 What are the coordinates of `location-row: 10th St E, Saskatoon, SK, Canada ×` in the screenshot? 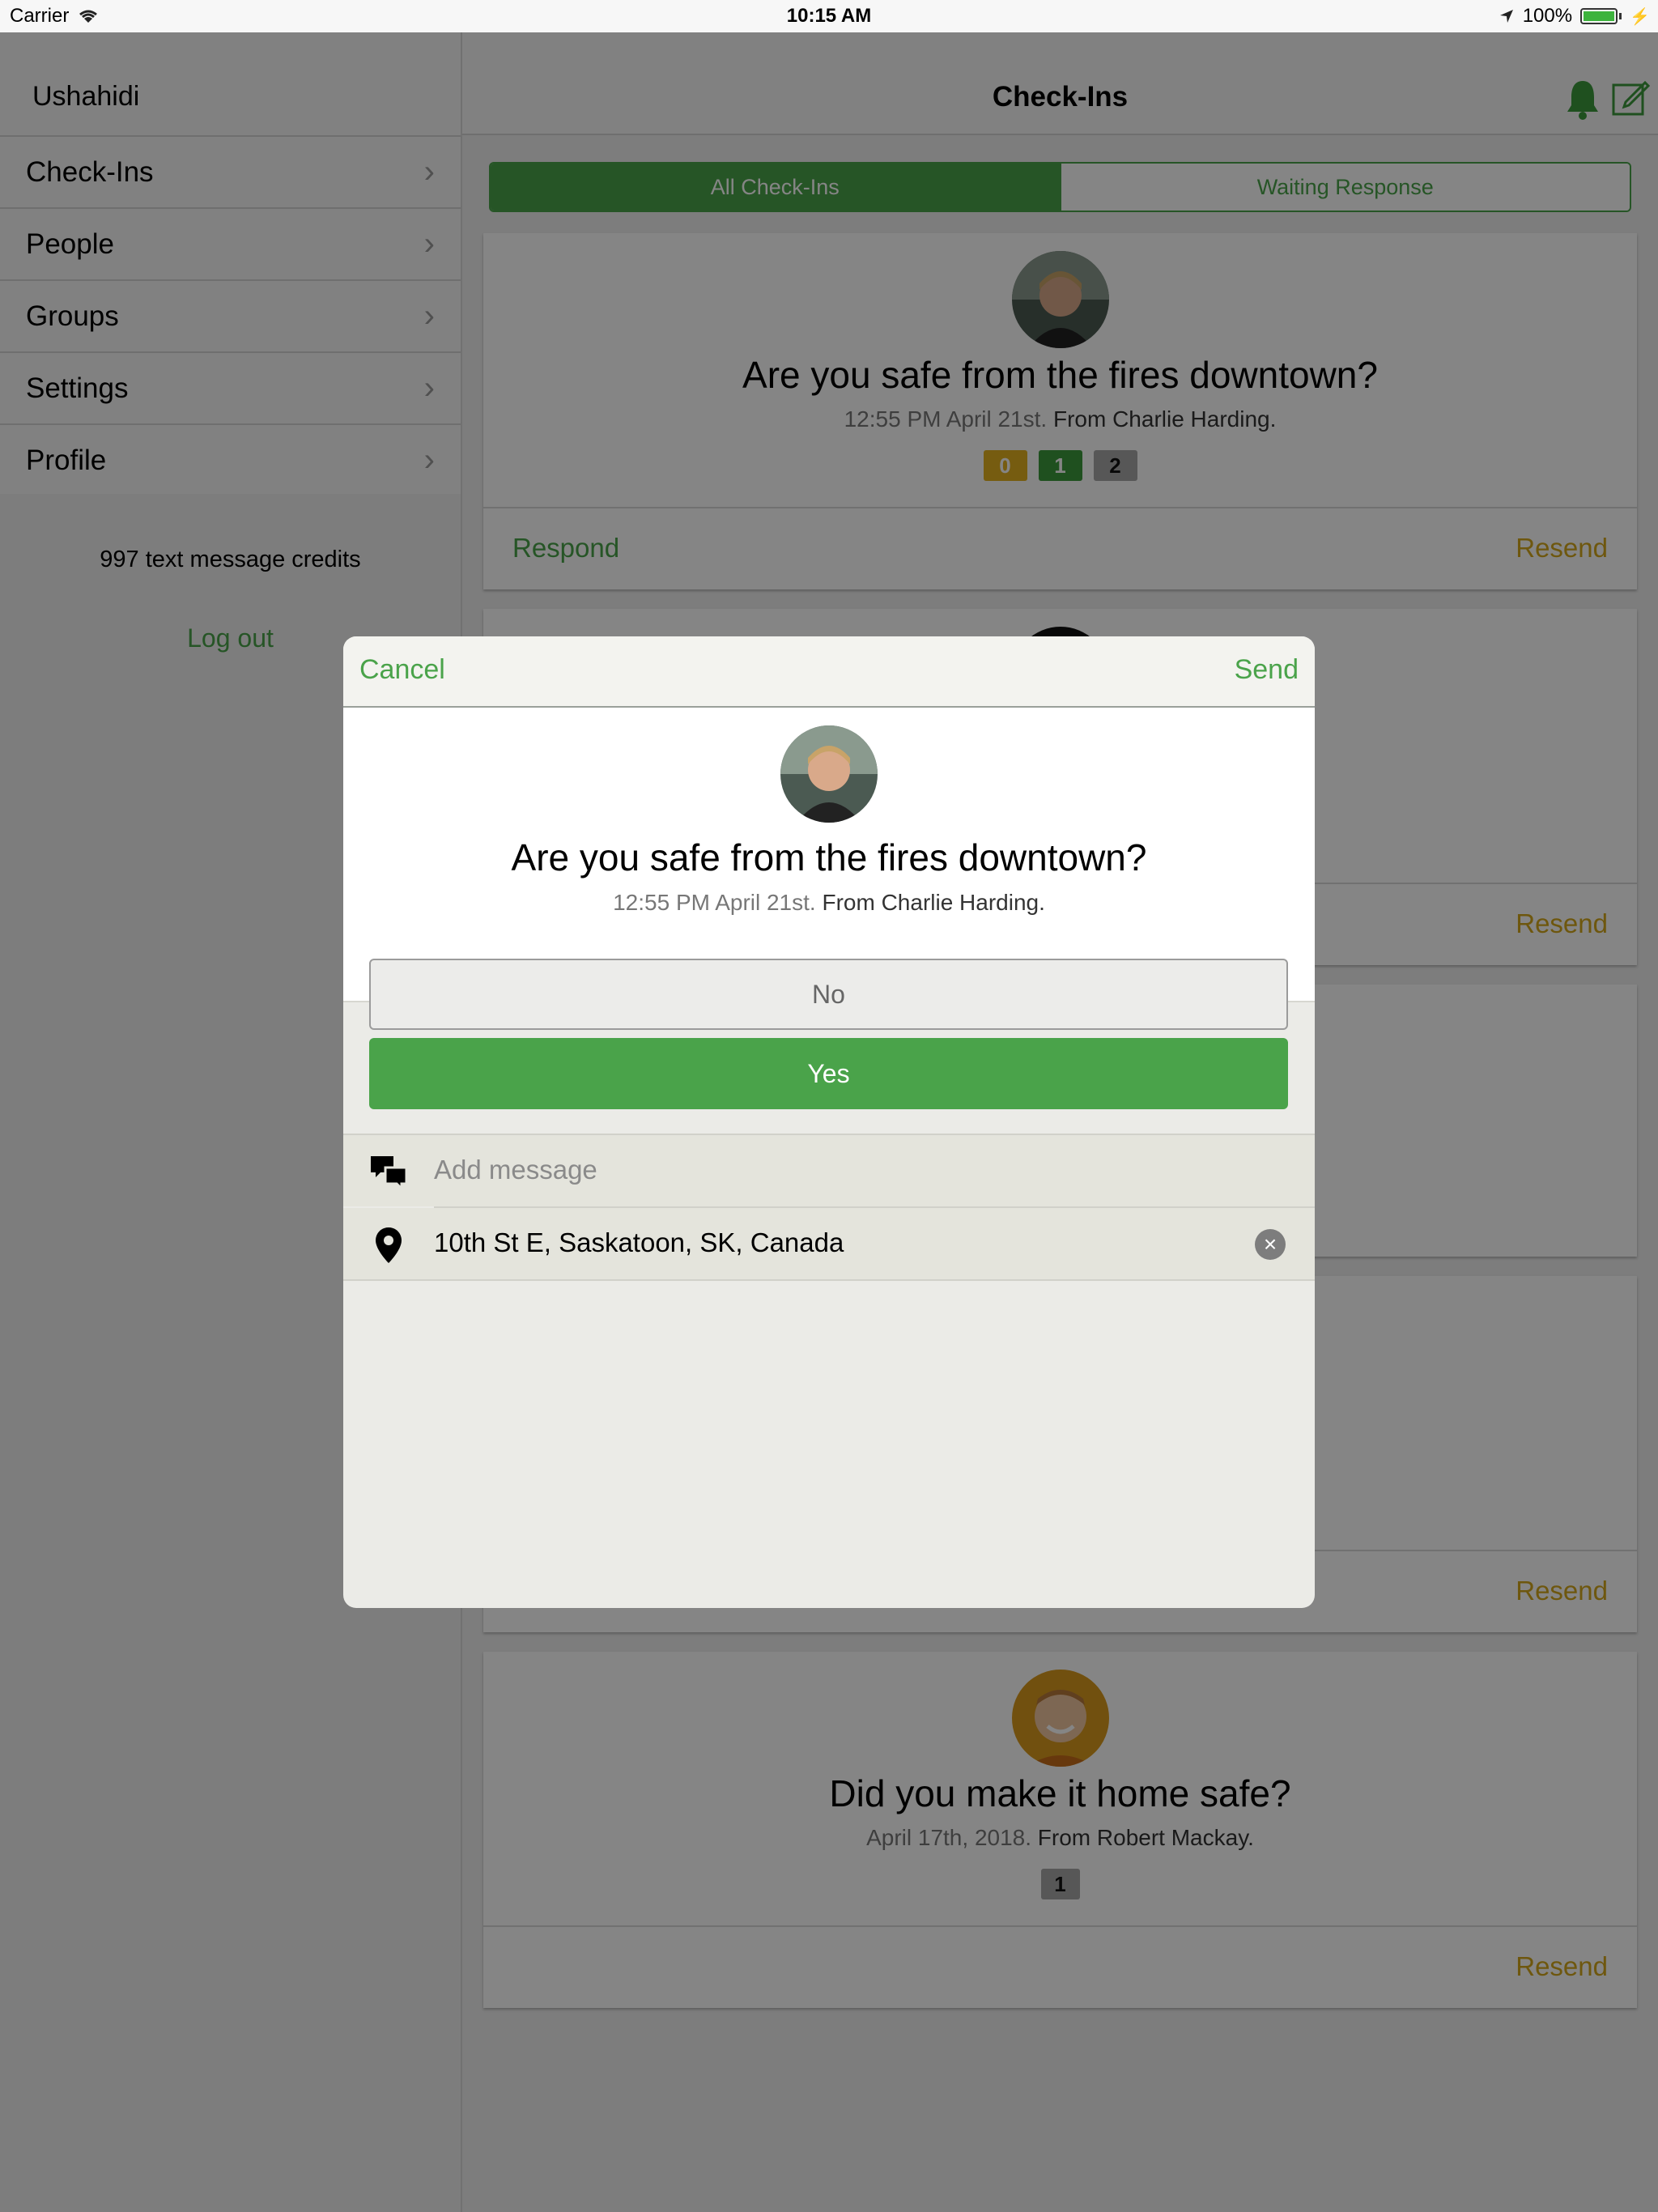 It's located at (829, 1244).